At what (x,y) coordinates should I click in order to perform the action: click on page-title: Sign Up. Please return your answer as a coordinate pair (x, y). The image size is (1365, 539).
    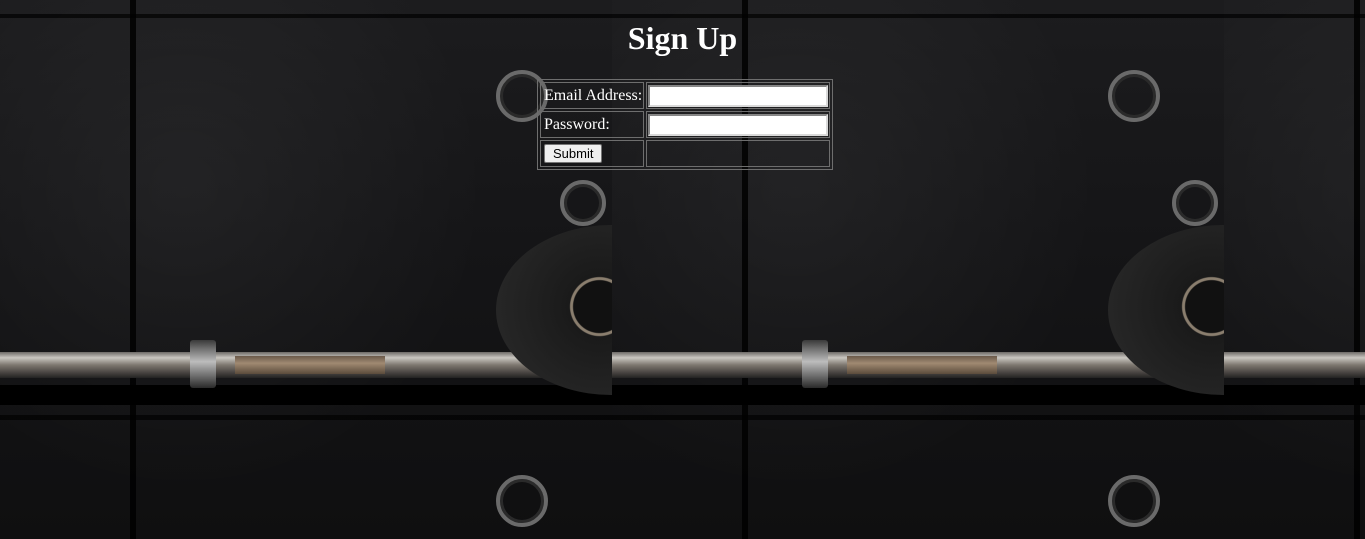
    Looking at the image, I should click on (682, 38).